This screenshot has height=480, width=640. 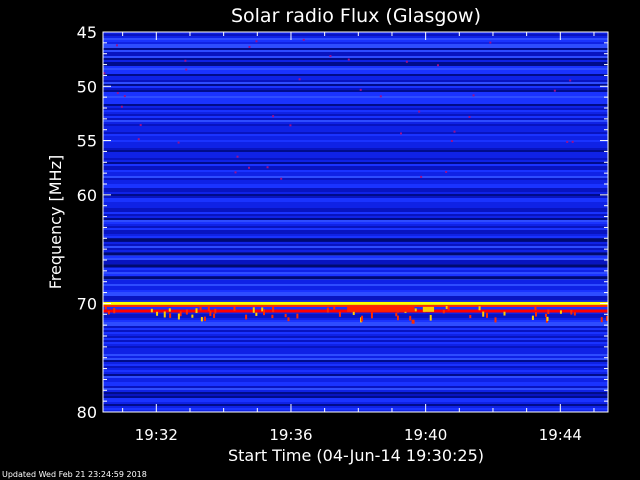 What do you see at coordinates (87, 141) in the screenshot?
I see `y-tick-label: 55` at bounding box center [87, 141].